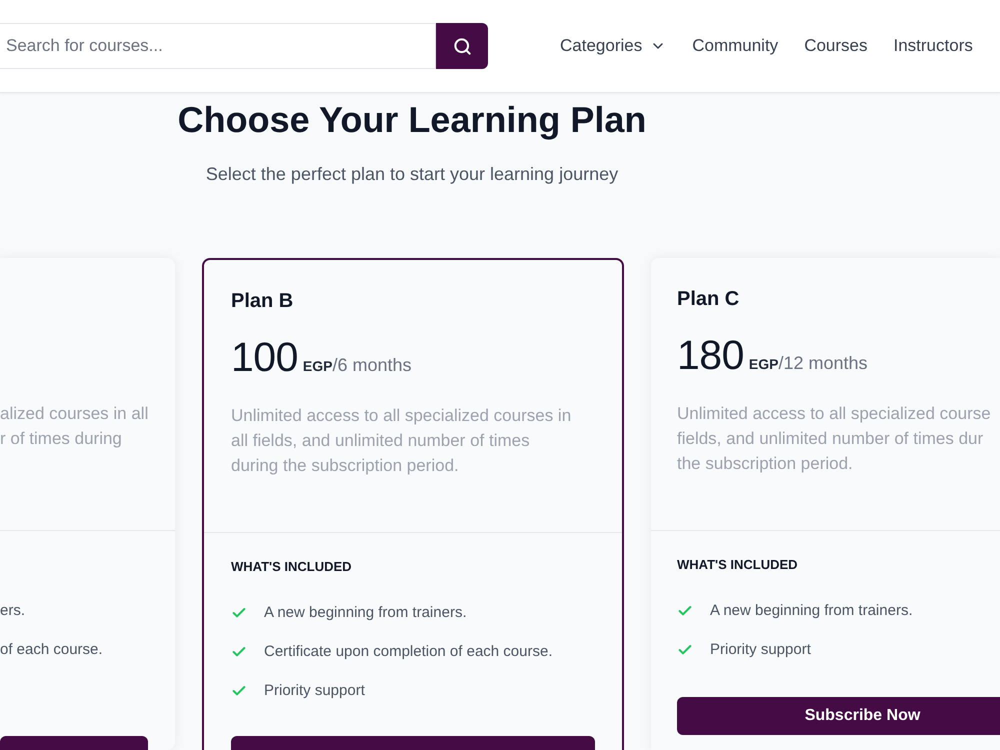 Image resolution: width=1000 pixels, height=750 pixels. What do you see at coordinates (412, 174) in the screenshot?
I see `page-subtitle: Select the perfect plan to start your learning journey` at bounding box center [412, 174].